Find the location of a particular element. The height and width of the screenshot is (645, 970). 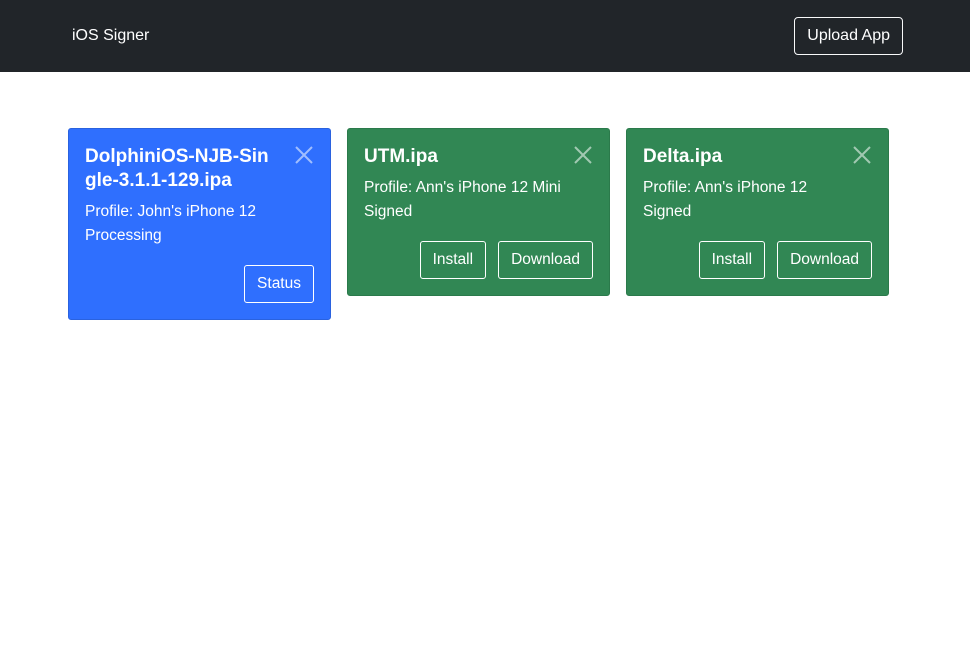

card-actions: Status is located at coordinates (279, 284).